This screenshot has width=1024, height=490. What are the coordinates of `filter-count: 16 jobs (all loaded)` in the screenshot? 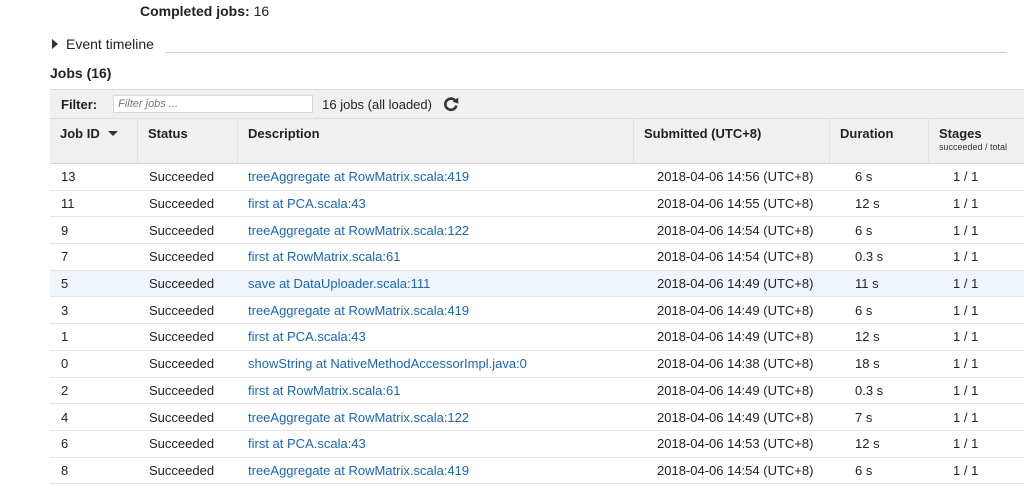 It's located at (377, 104).